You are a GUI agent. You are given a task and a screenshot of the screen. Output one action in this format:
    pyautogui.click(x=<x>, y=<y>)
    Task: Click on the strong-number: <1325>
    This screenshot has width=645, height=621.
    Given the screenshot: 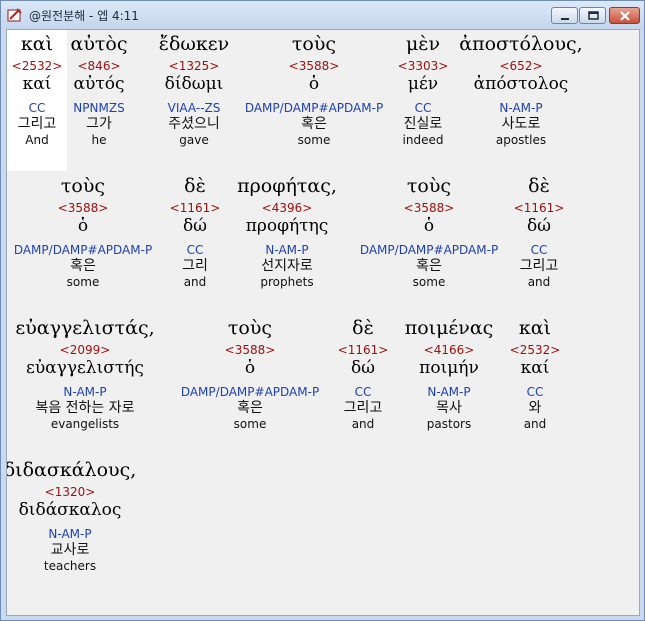 What is the action you would take?
    pyautogui.click(x=194, y=66)
    